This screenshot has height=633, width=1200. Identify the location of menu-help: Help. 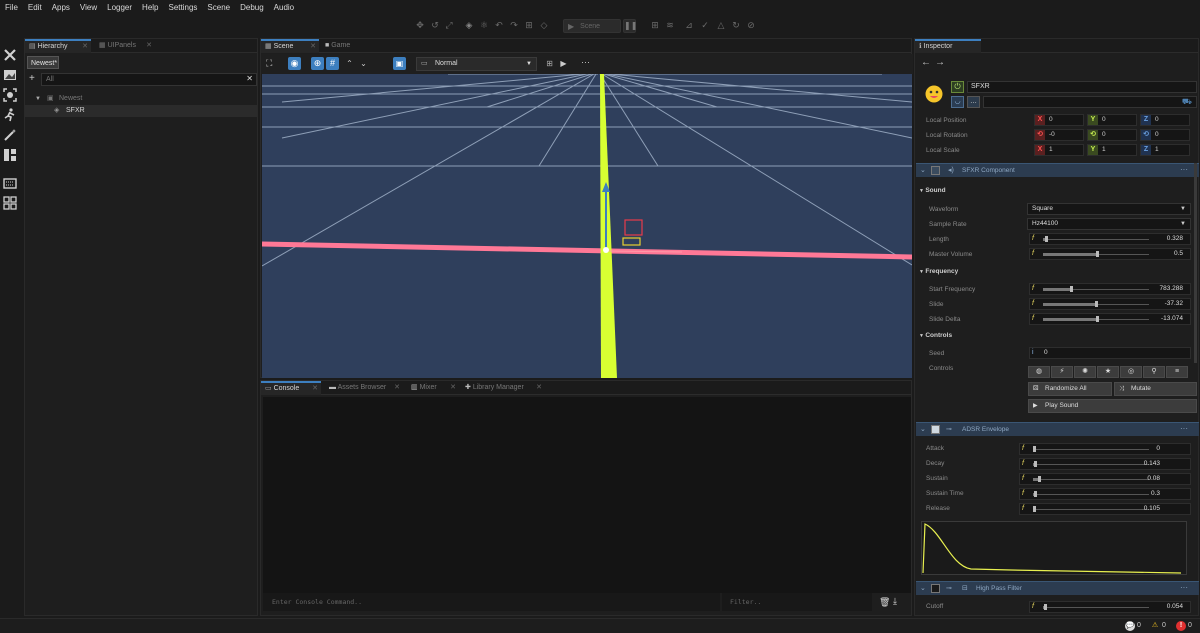
(150, 7).